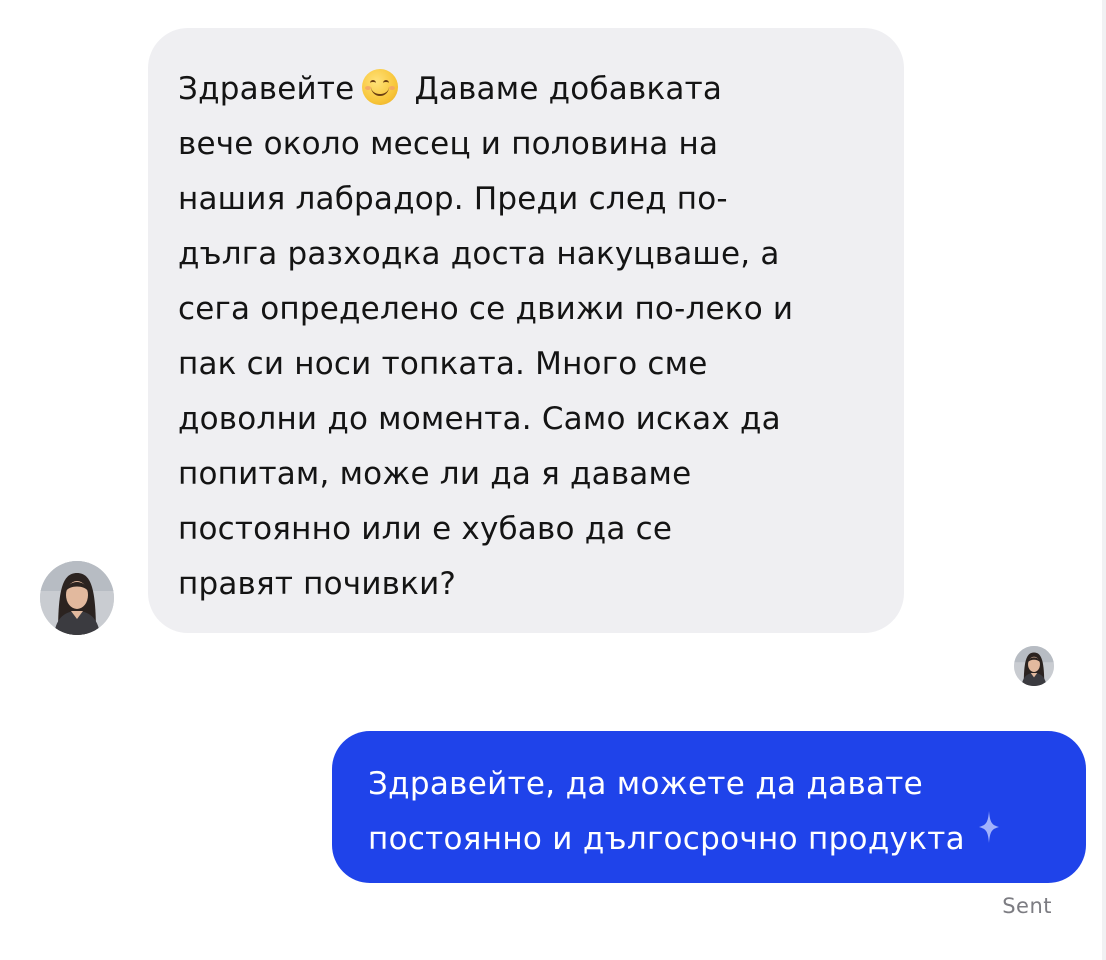  I want to click on message-line: Здравейте, да можете да давате, so click(646, 784).